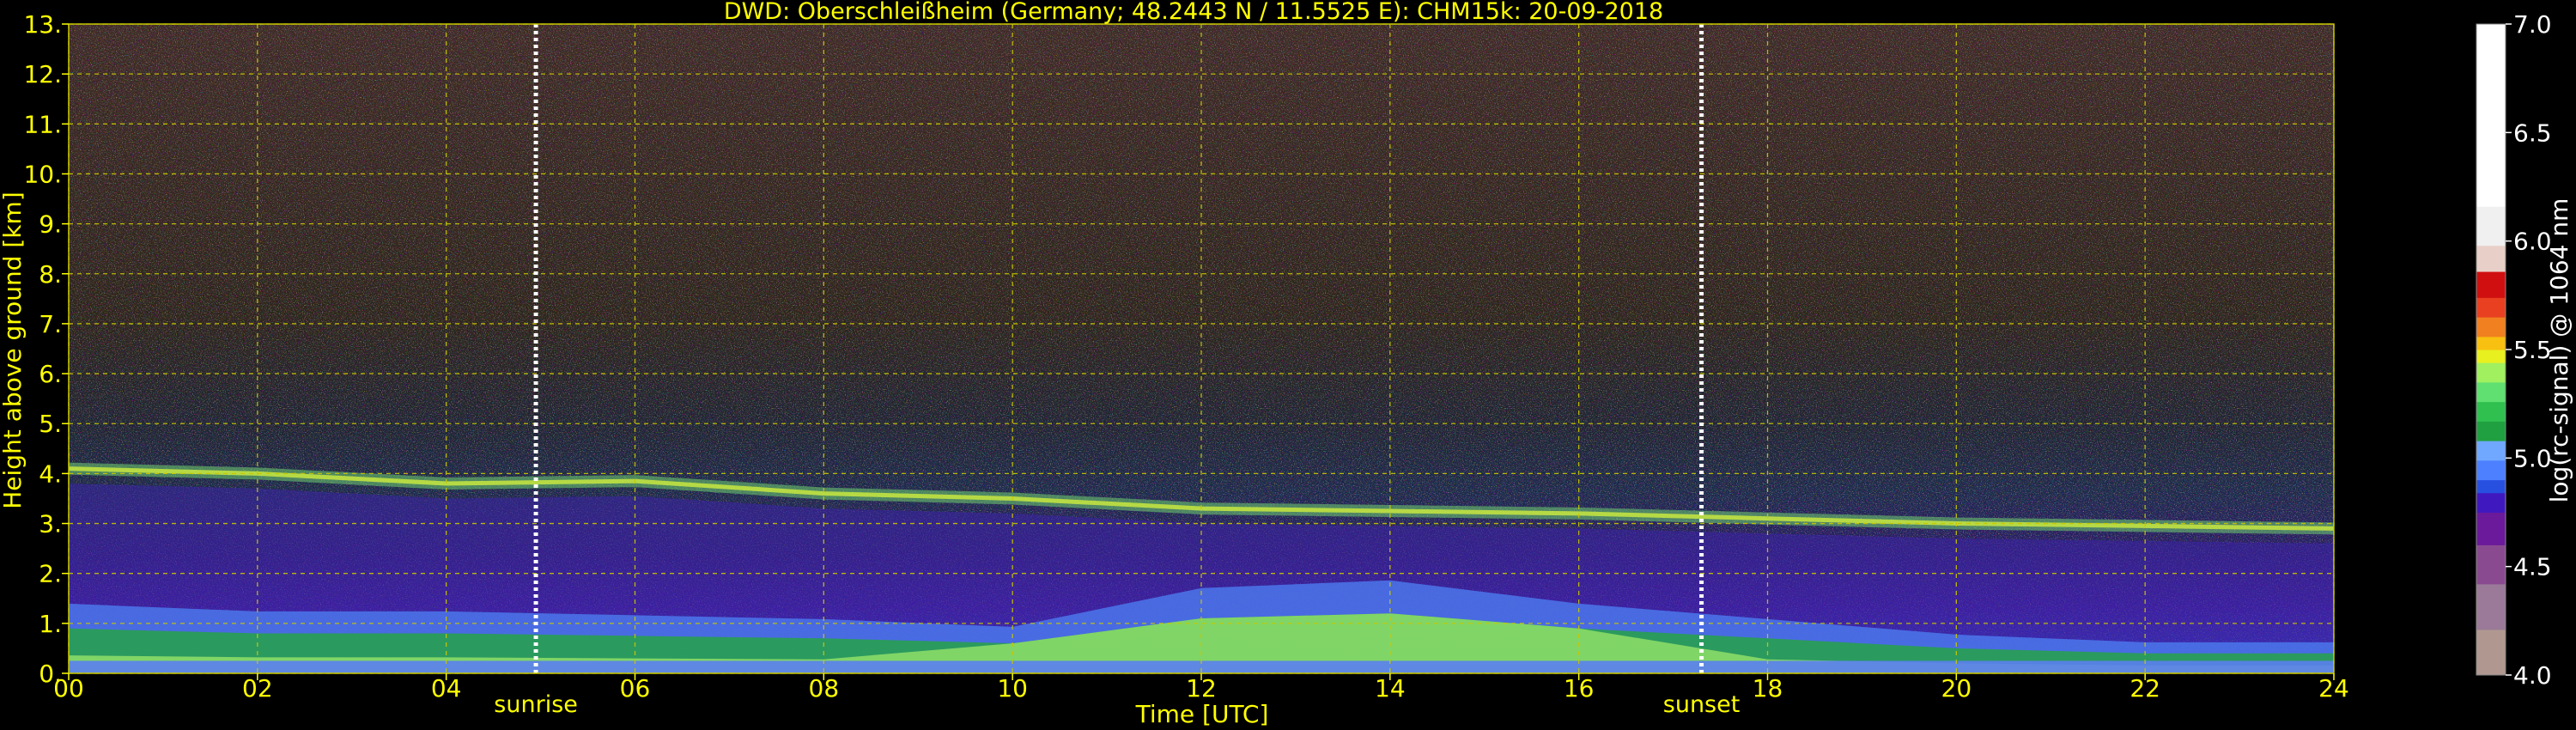 The image size is (2576, 730). Describe the element at coordinates (446, 688) in the screenshot. I see `x-tick-label: 04` at that location.